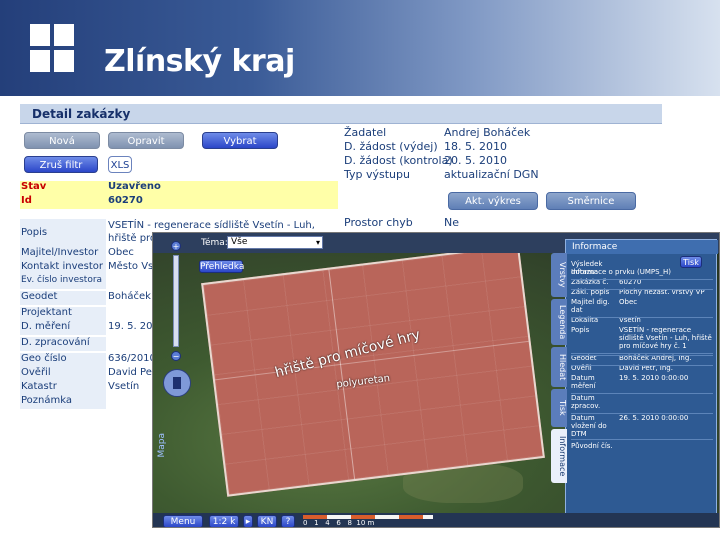 The height and width of the screenshot is (540, 720). Describe the element at coordinates (491, 174) in the screenshot. I see `output-type-value: aktualizační DGN` at that location.